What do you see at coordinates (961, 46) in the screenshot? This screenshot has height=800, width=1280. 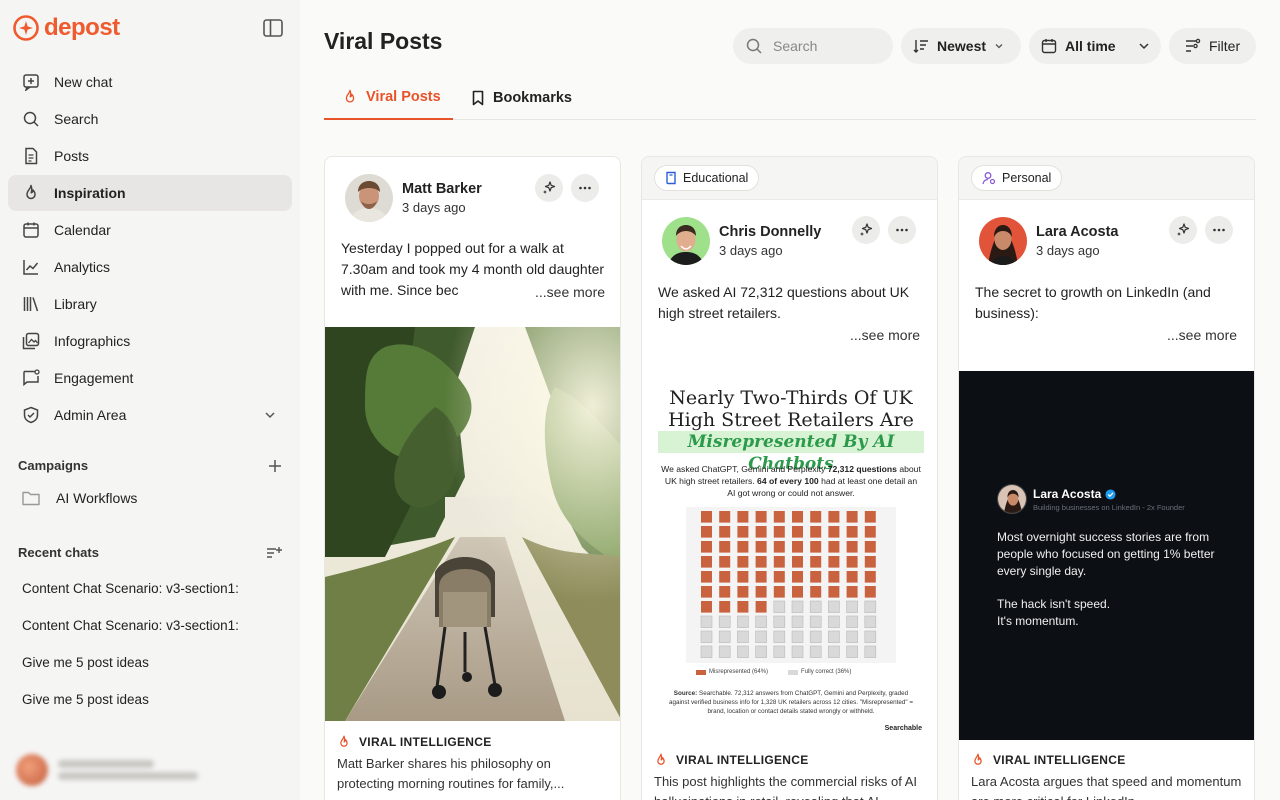 I see `sort-dropdown: Newest` at bounding box center [961, 46].